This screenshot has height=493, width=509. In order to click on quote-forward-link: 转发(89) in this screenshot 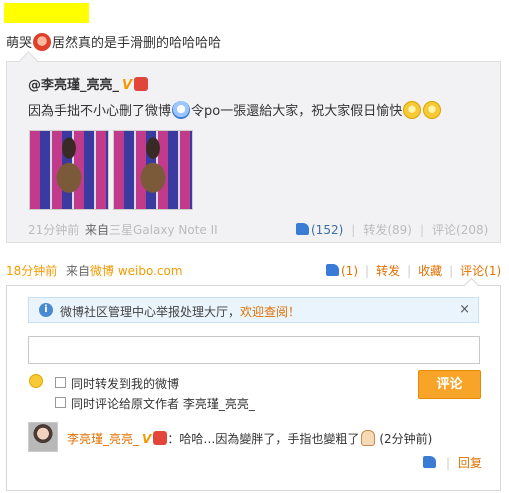, I will do `click(387, 230)`.